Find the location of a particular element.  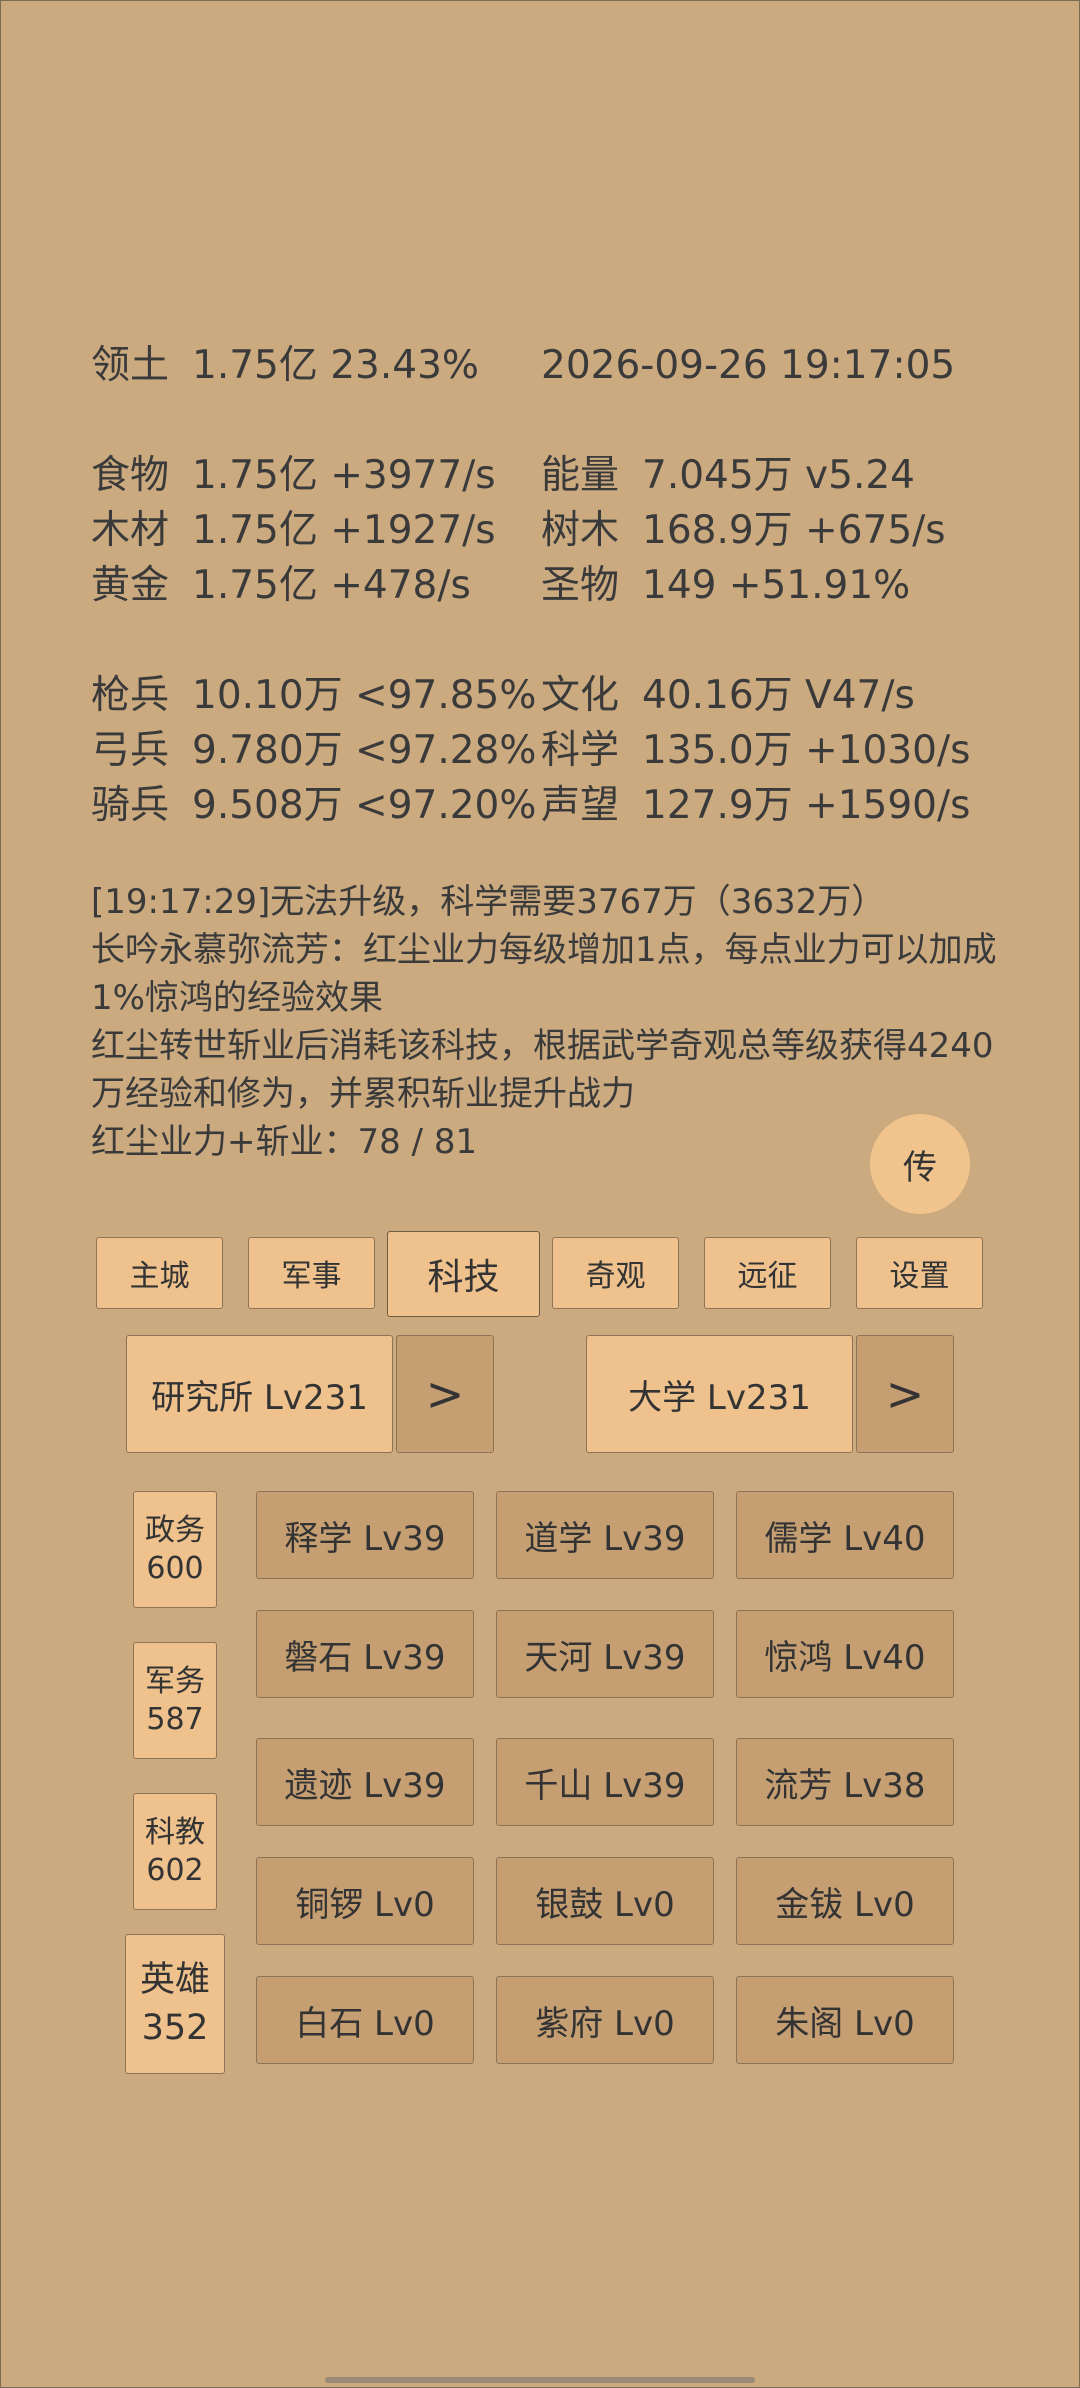

tech-button: 道学 Lv39 is located at coordinates (605, 1535).